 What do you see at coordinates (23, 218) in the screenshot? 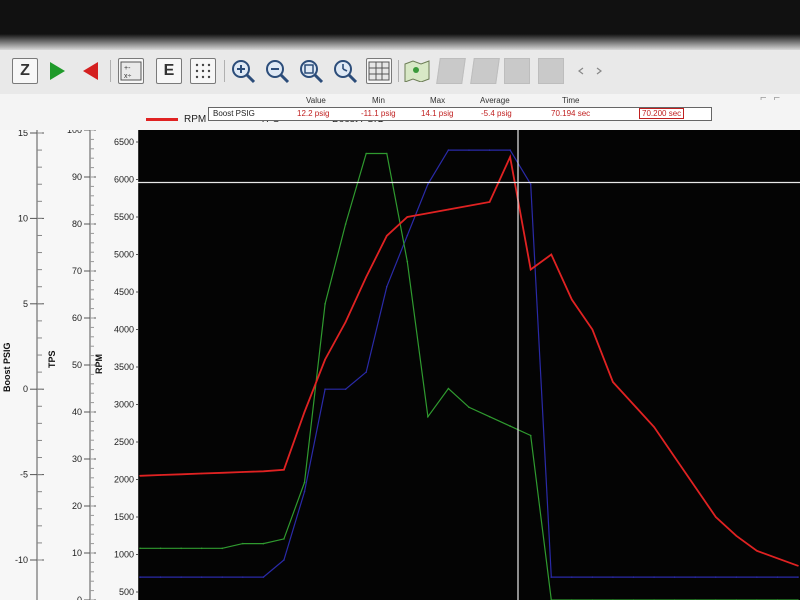
I see `boost-tick-label: 10` at bounding box center [23, 218].